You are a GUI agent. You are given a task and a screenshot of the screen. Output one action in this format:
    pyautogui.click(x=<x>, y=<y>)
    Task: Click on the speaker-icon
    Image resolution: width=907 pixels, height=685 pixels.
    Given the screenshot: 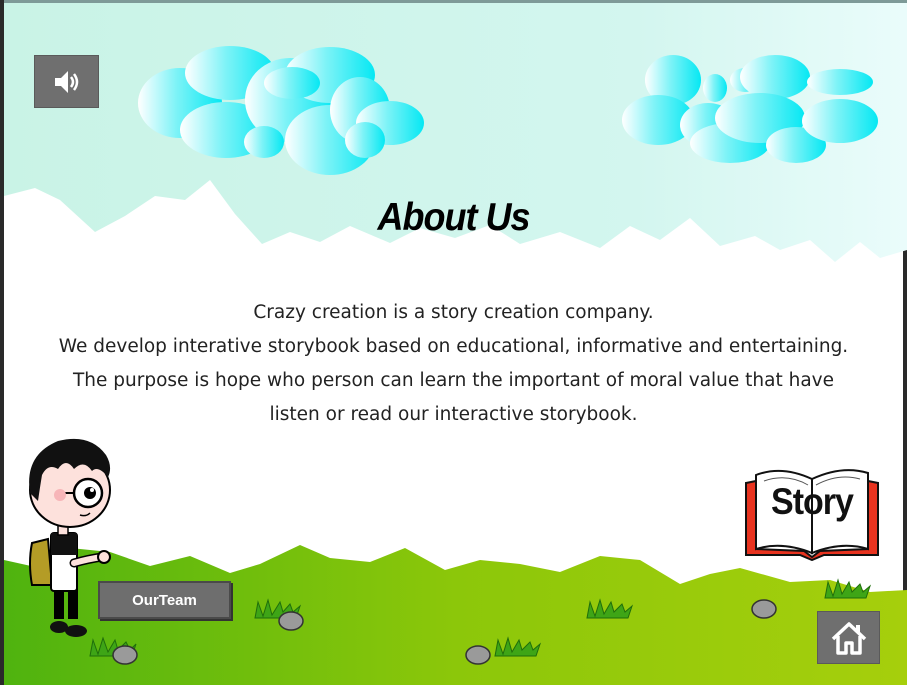 What is the action you would take?
    pyautogui.click(x=66, y=81)
    